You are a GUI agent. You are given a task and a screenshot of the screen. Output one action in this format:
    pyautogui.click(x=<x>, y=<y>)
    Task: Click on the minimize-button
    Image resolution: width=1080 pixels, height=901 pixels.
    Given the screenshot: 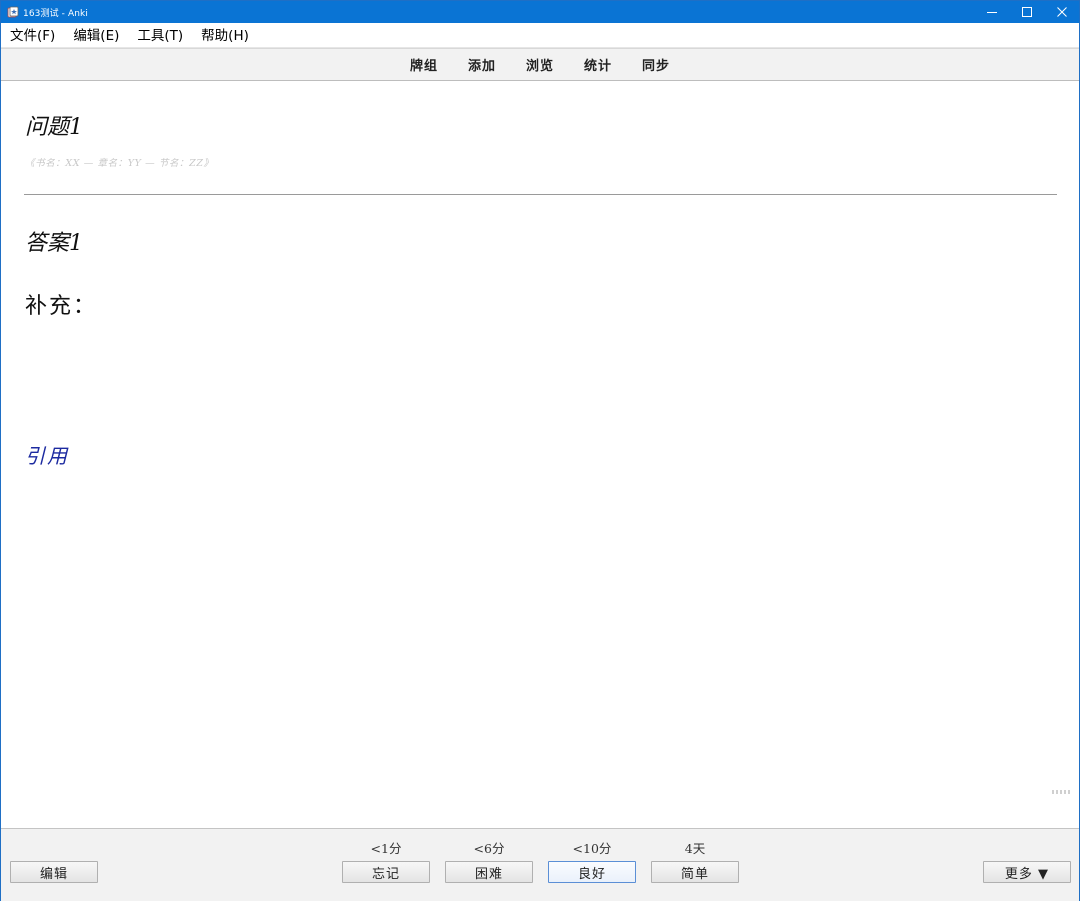 What is the action you would take?
    pyautogui.click(x=991, y=12)
    